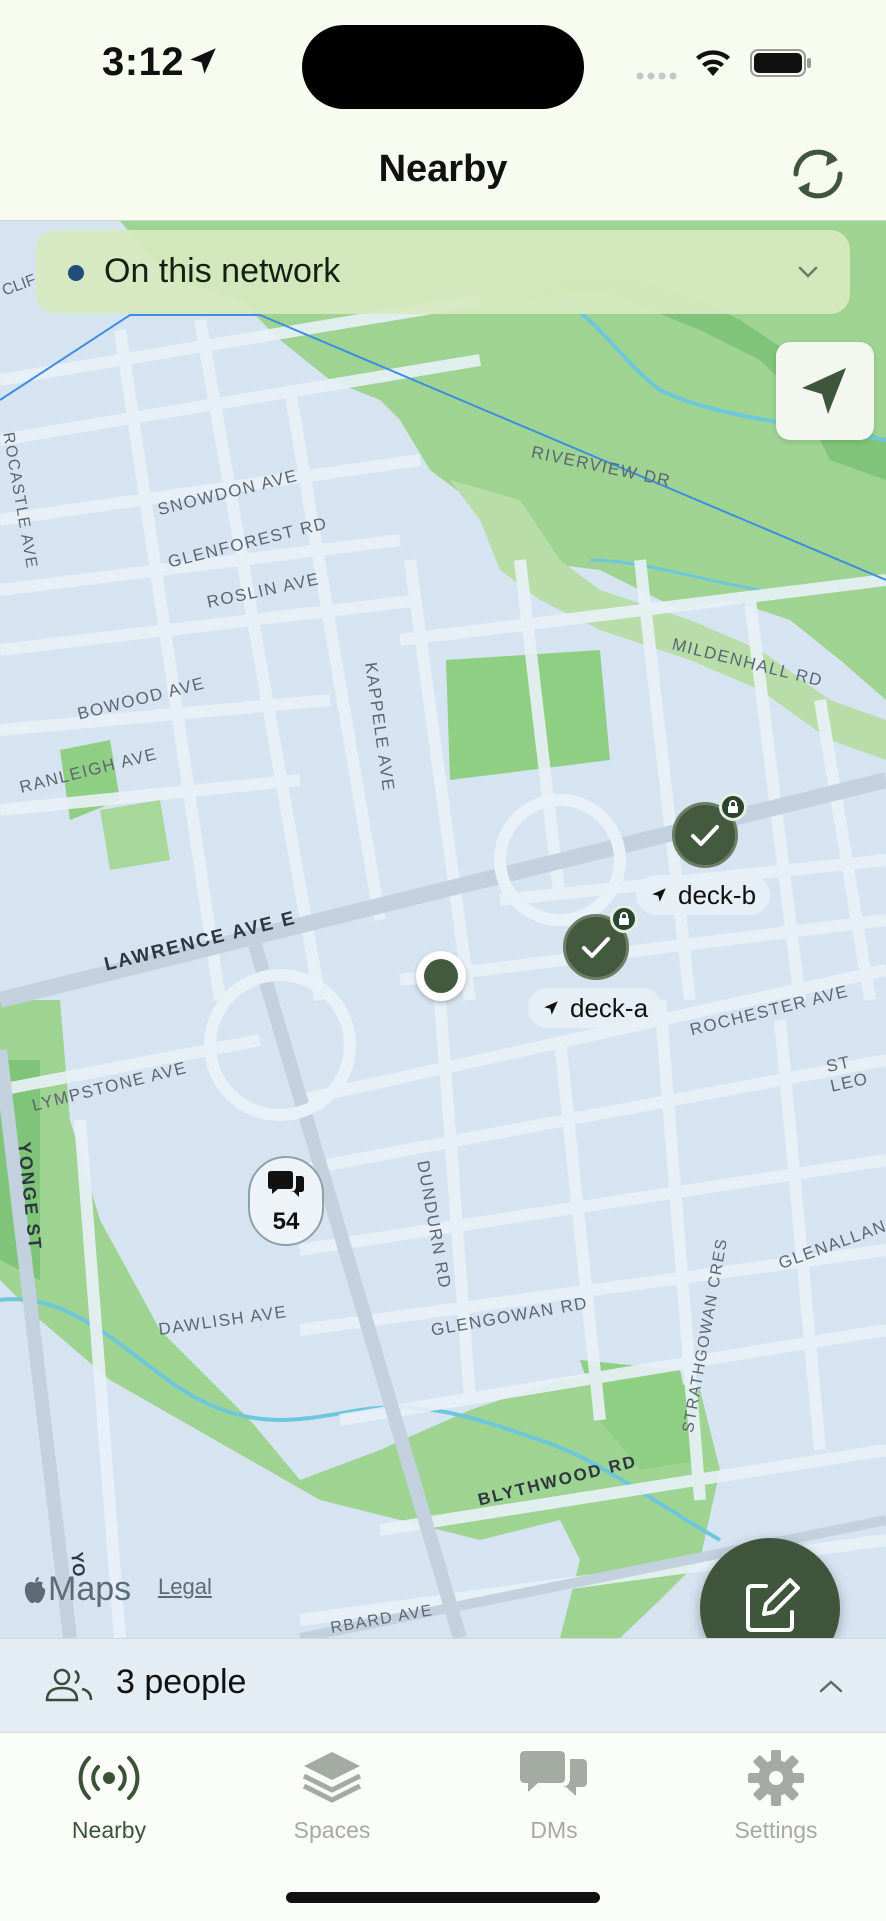  What do you see at coordinates (332, 1777) in the screenshot?
I see `layers-icon` at bounding box center [332, 1777].